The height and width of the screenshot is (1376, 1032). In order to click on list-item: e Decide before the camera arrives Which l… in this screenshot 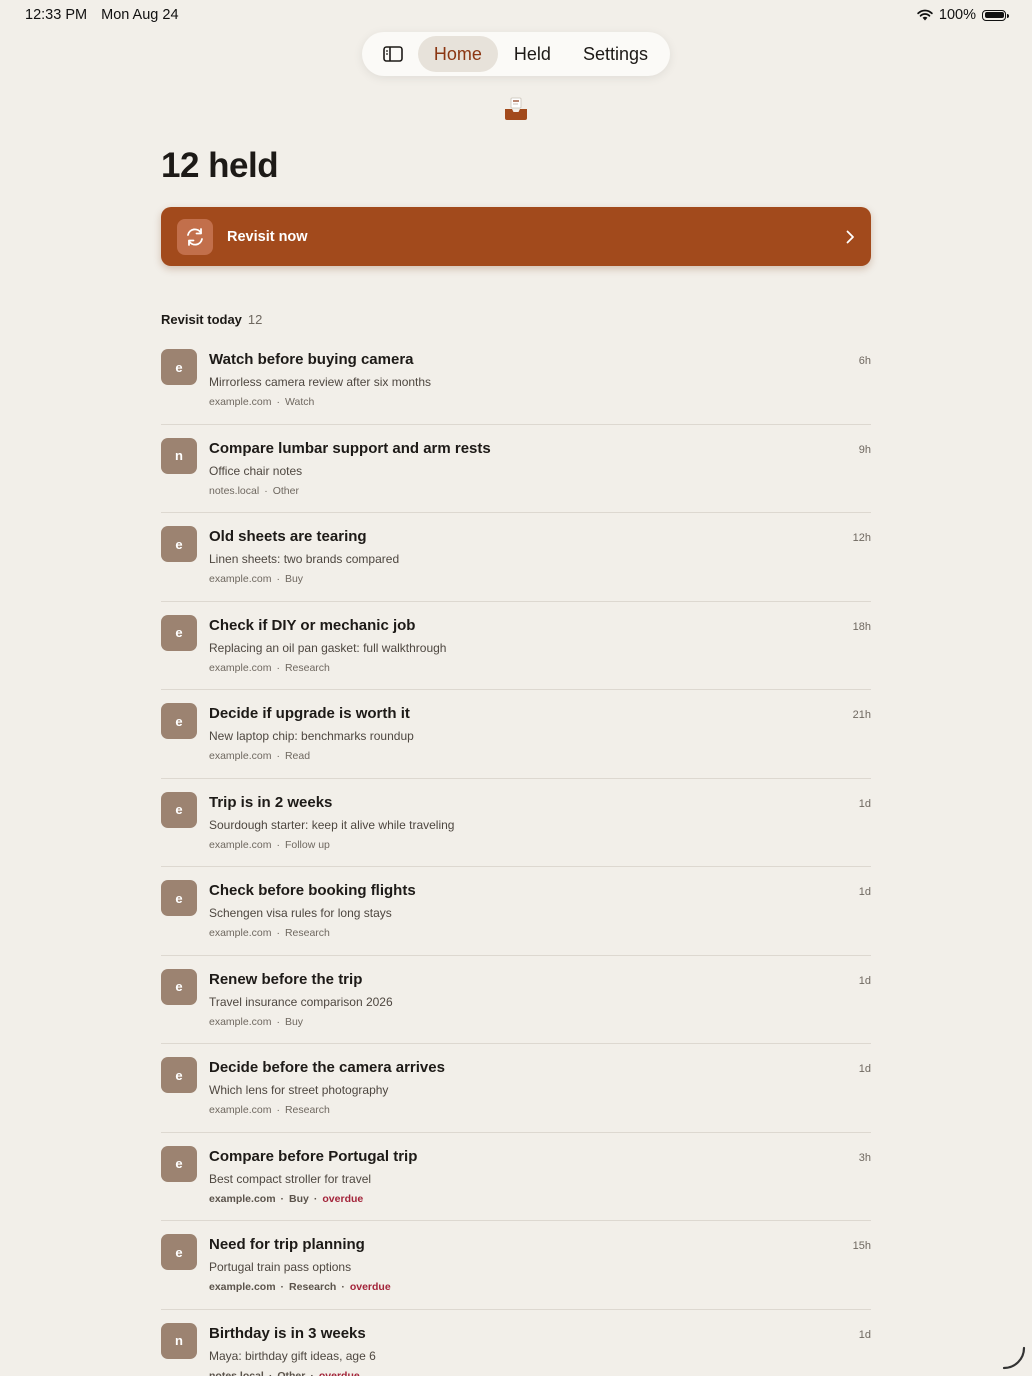, I will do `click(516, 1088)`.